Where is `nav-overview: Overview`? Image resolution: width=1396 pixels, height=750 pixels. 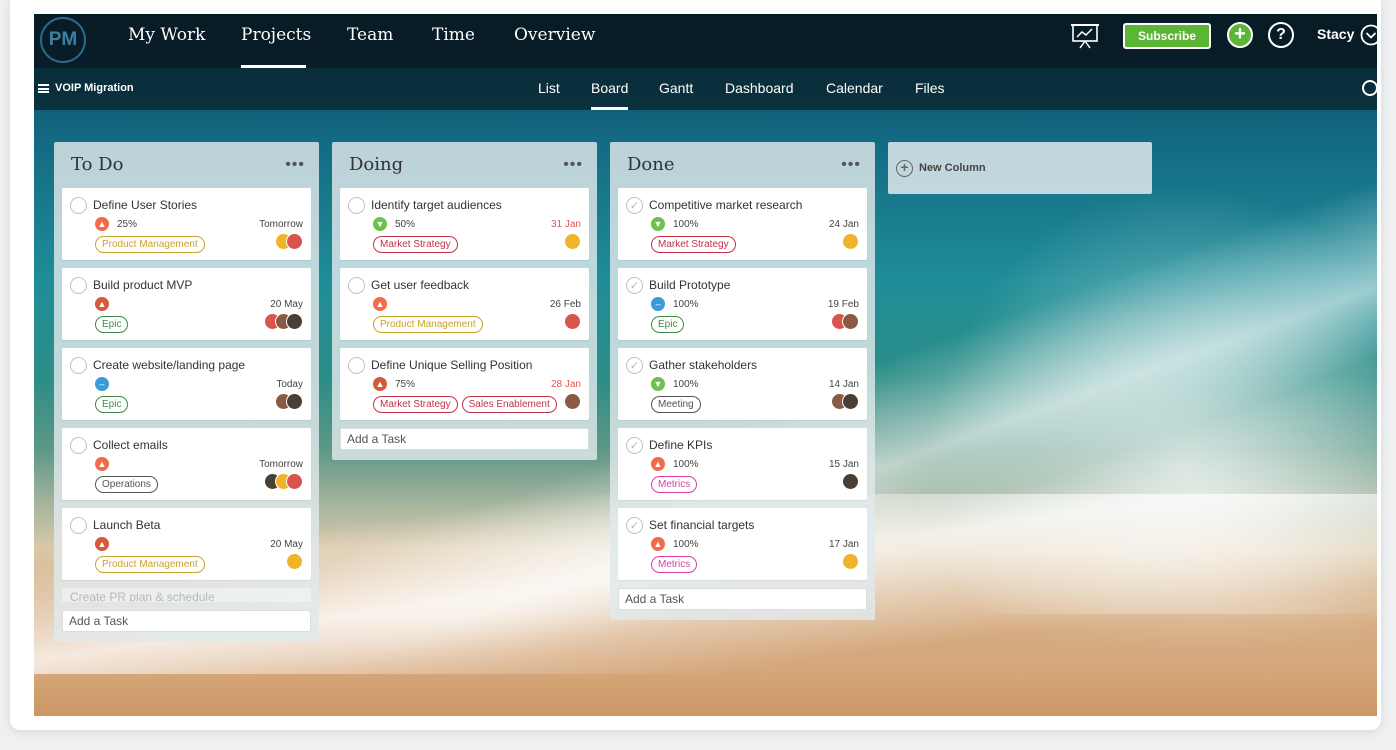
nav-overview: Overview is located at coordinates (554, 46).